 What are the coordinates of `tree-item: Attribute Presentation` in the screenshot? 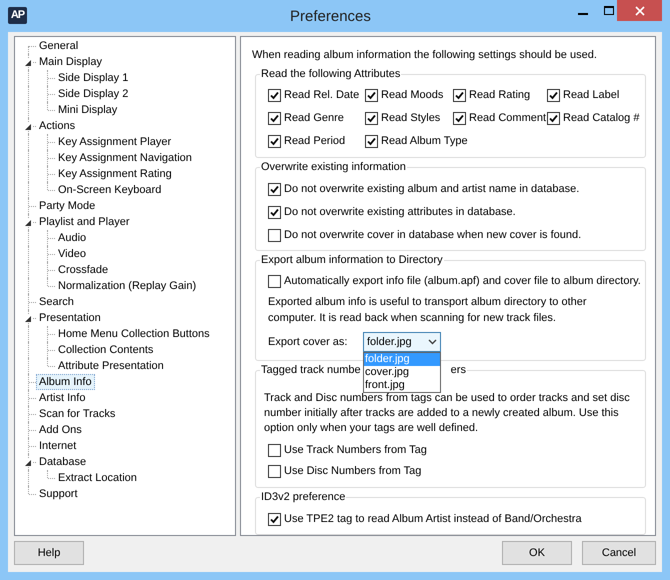 It's located at (111, 366).